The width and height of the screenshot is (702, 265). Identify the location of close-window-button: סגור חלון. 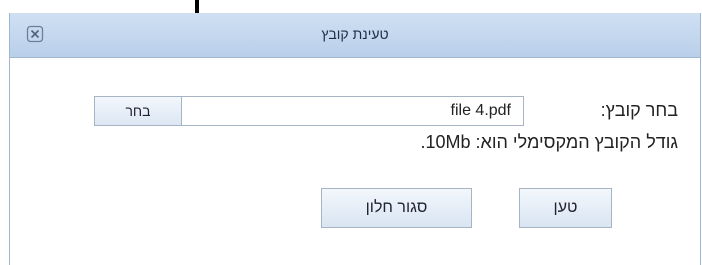
(396, 208).